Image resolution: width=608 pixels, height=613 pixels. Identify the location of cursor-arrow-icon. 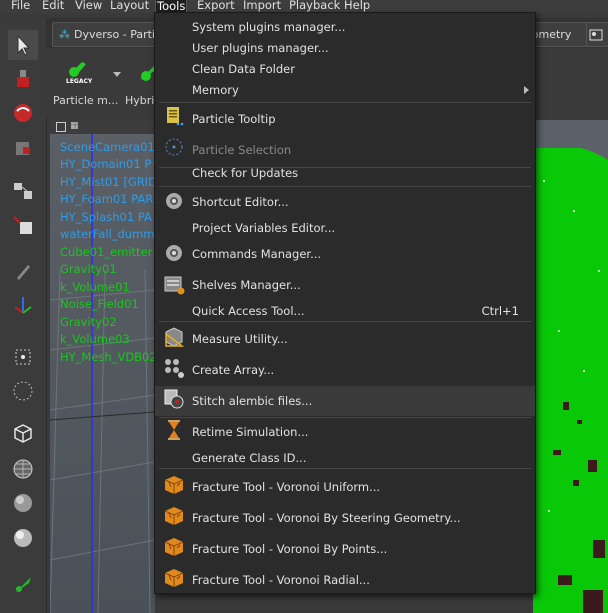
(24, 45).